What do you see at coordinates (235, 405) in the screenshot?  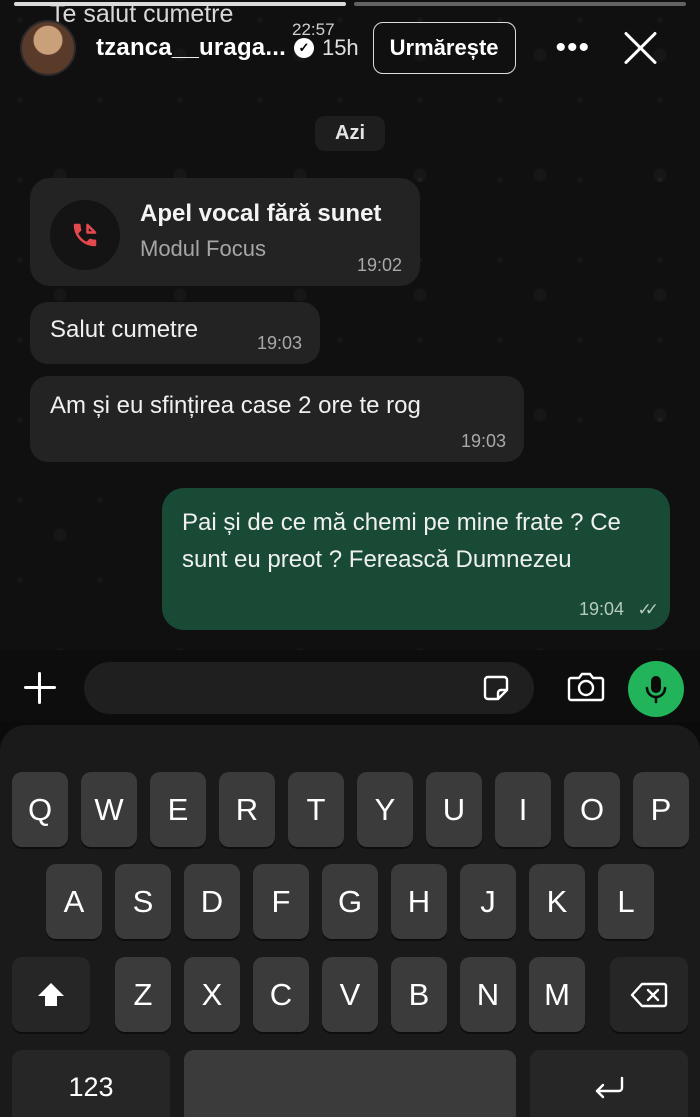 I see `message-text: Am și eu sfințirea case 2 ore te rog` at bounding box center [235, 405].